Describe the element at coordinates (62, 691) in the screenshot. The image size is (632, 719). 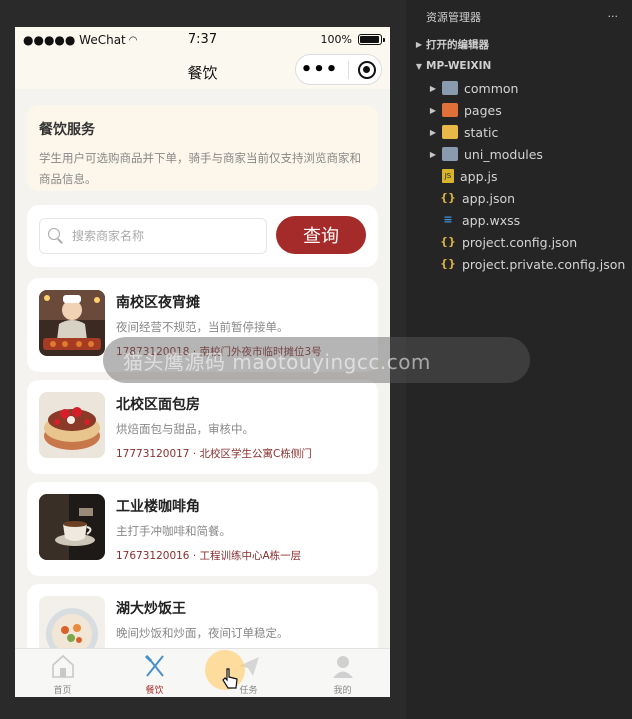
I see `tab-label: 首页` at that location.